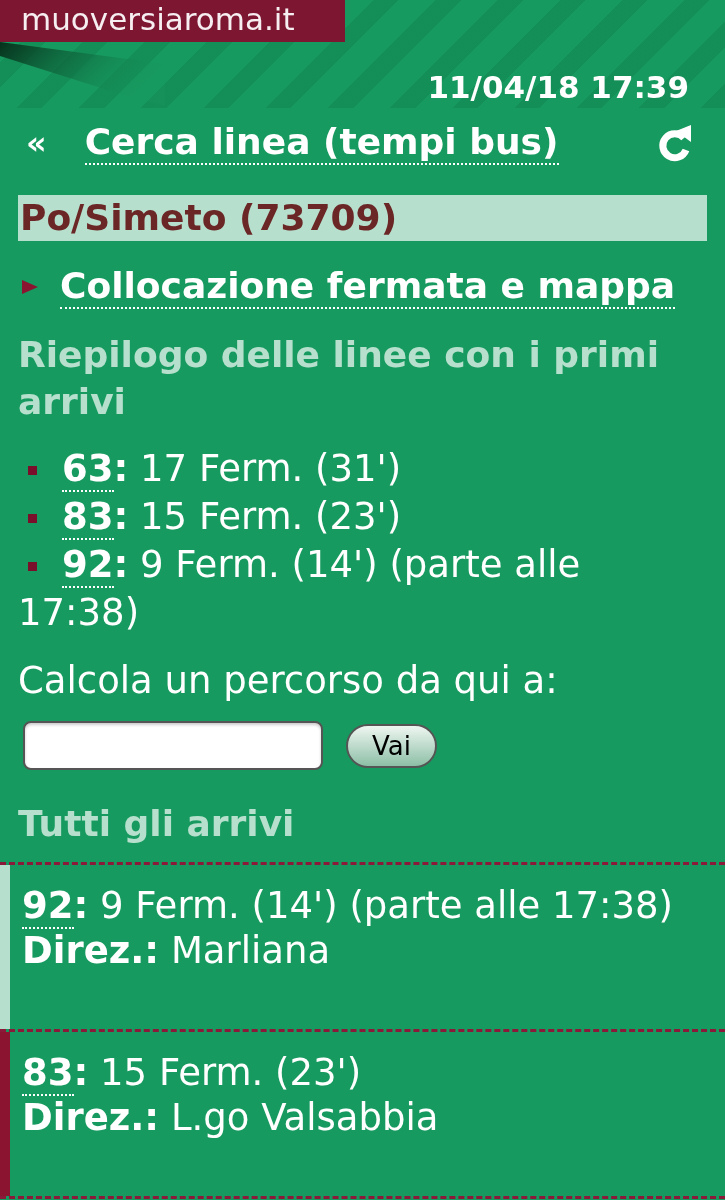  What do you see at coordinates (339, 378) in the screenshot?
I see `section-heading: Riepilogo delle linee con i primi arrivi` at bounding box center [339, 378].